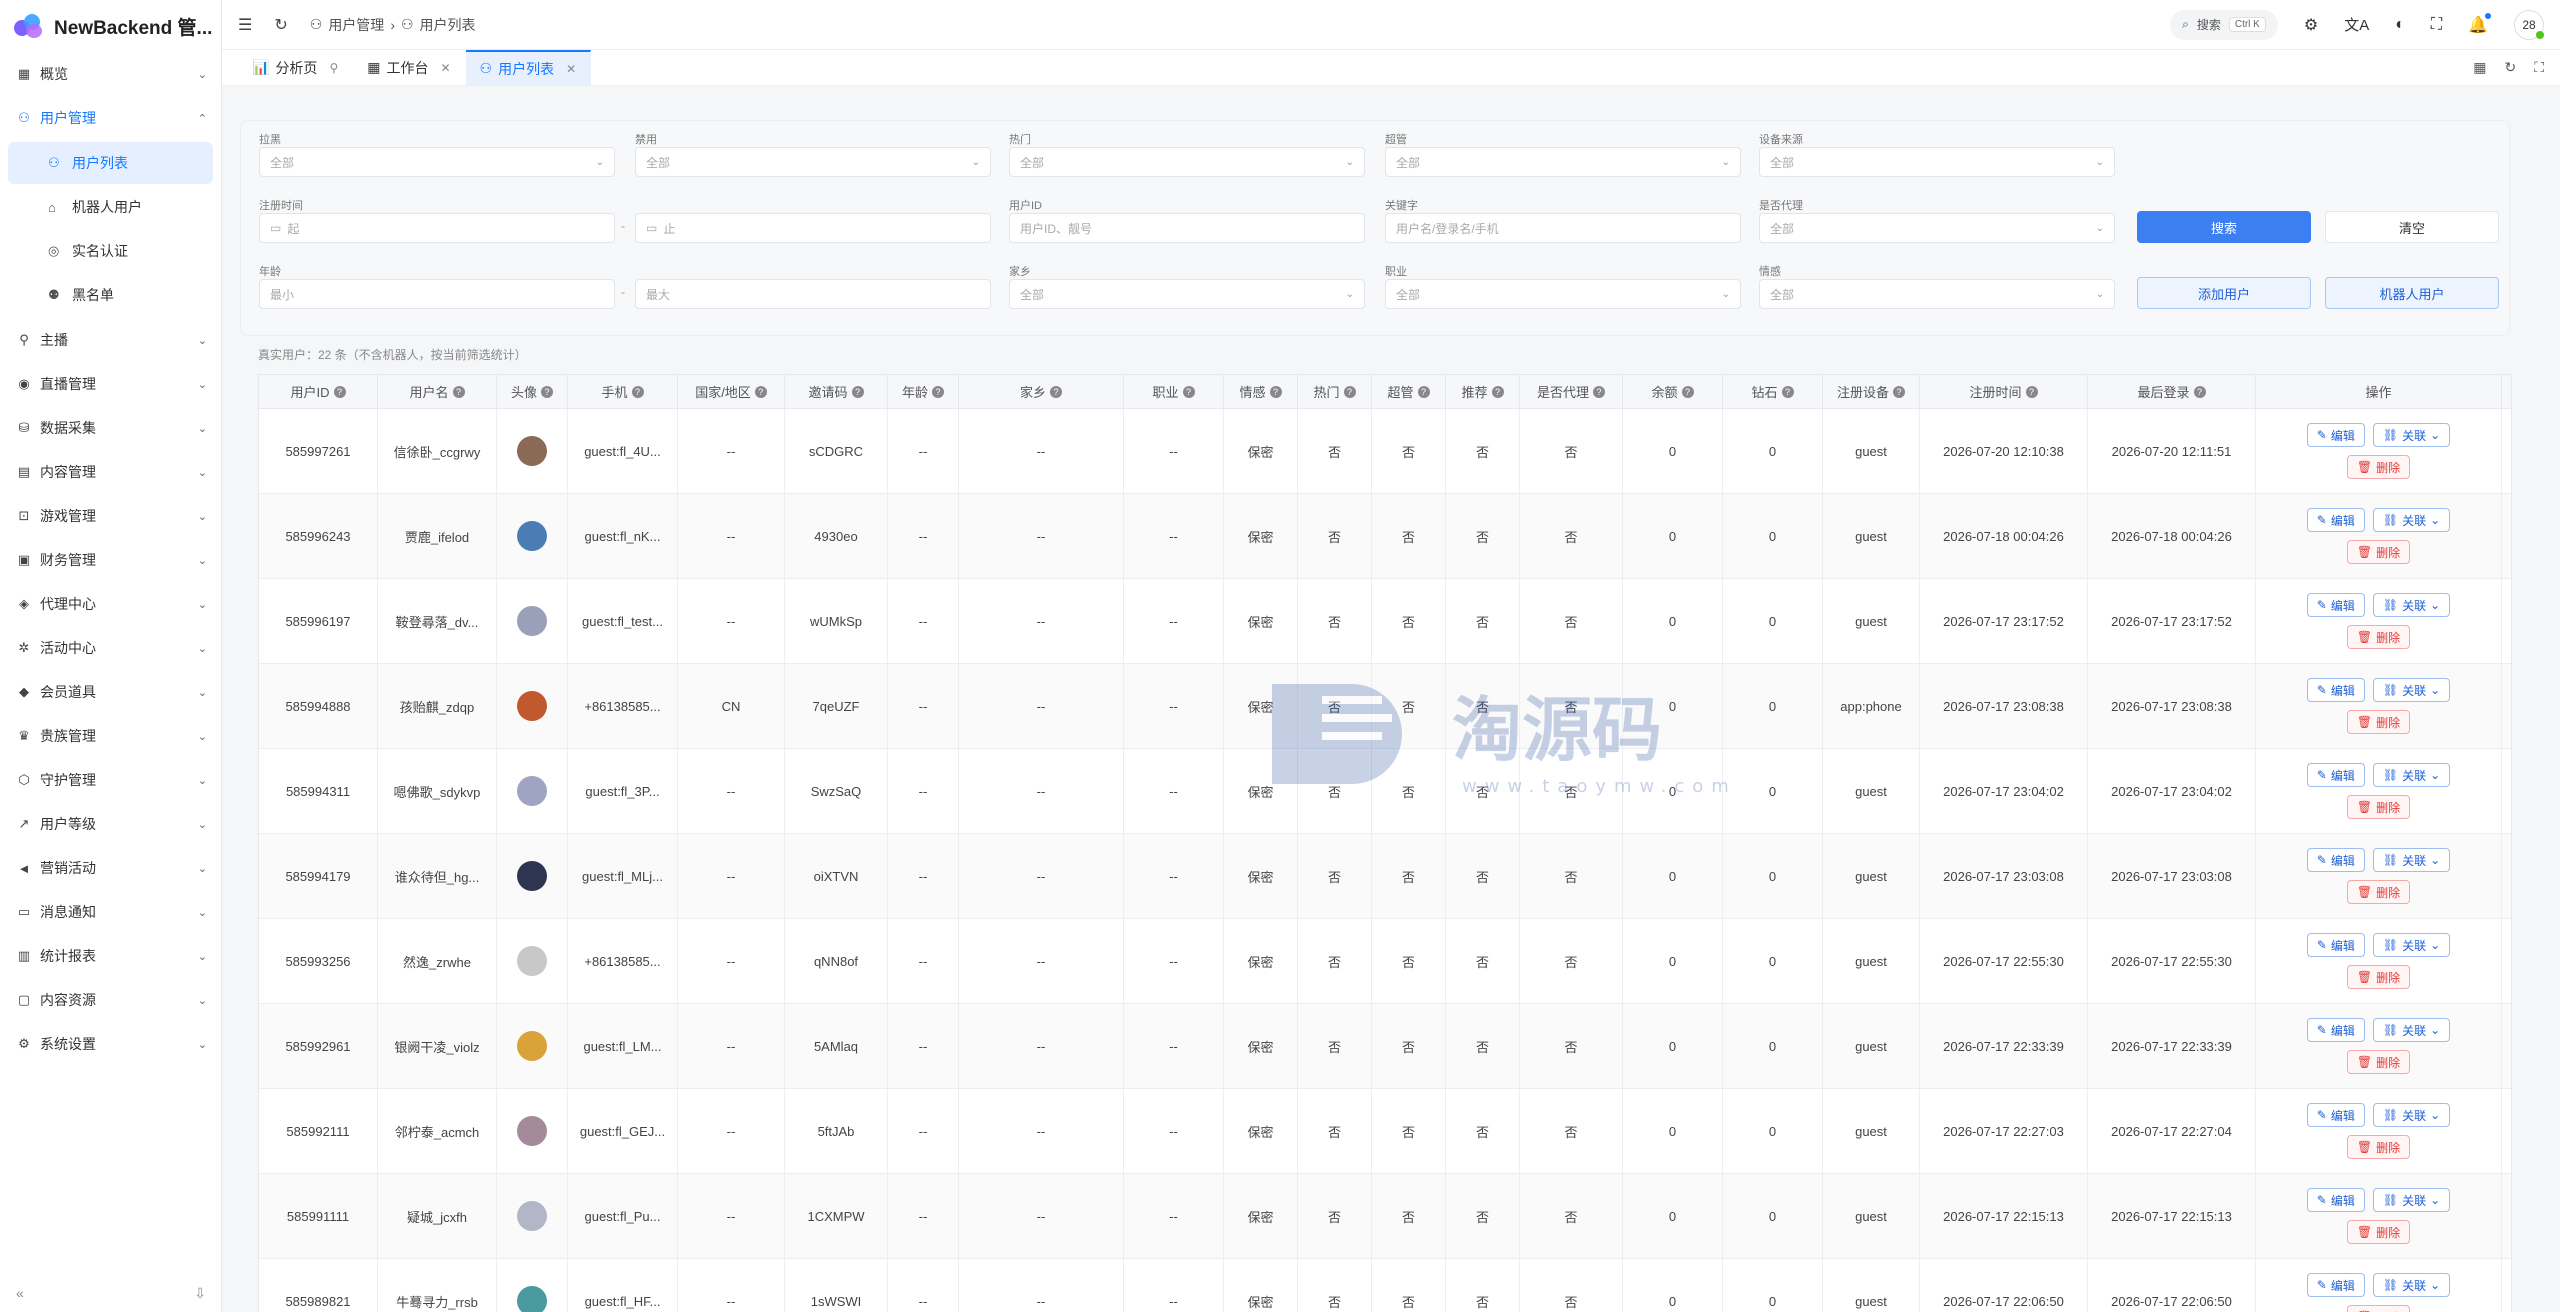  I want to click on reg-time-start: ▭ 起, so click(437, 228).